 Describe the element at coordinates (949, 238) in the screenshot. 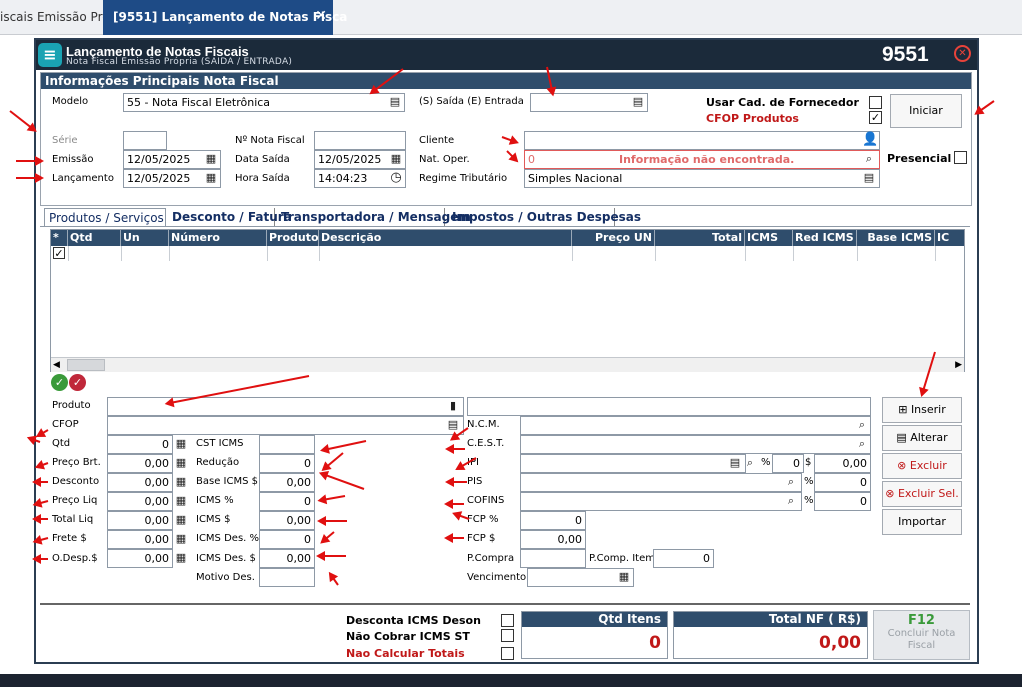

I see `grid-col-icms-extra: IC` at that location.